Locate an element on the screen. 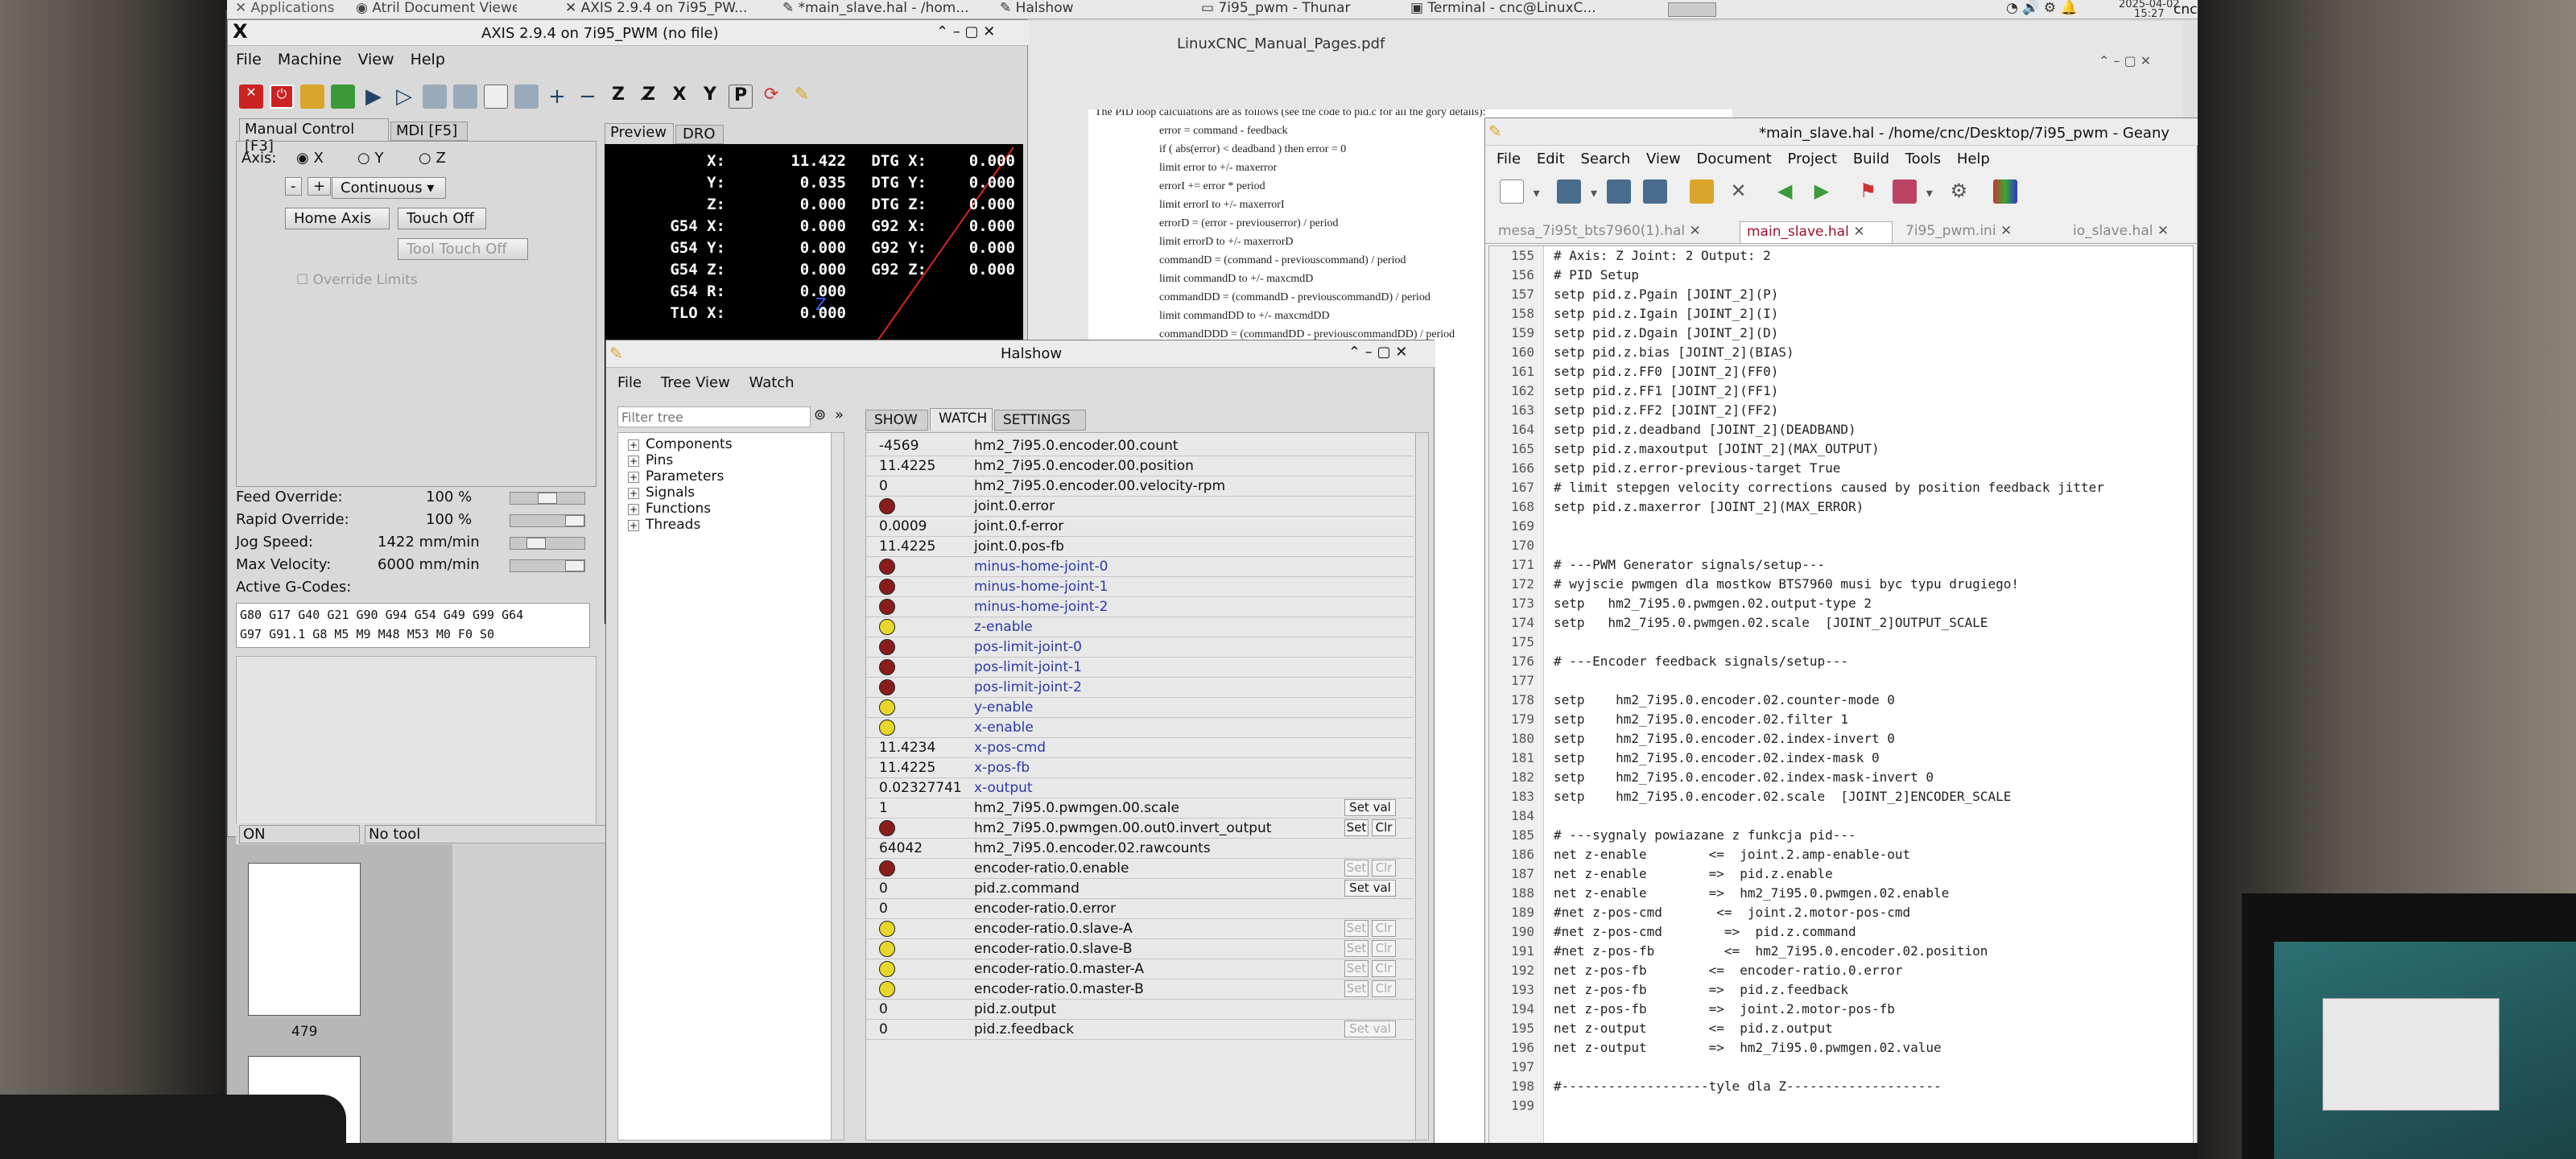 The height and width of the screenshot is (1159, 2576). pdf-window-controls: ⌃ – ▢ ✕ is located at coordinates (2125, 60).